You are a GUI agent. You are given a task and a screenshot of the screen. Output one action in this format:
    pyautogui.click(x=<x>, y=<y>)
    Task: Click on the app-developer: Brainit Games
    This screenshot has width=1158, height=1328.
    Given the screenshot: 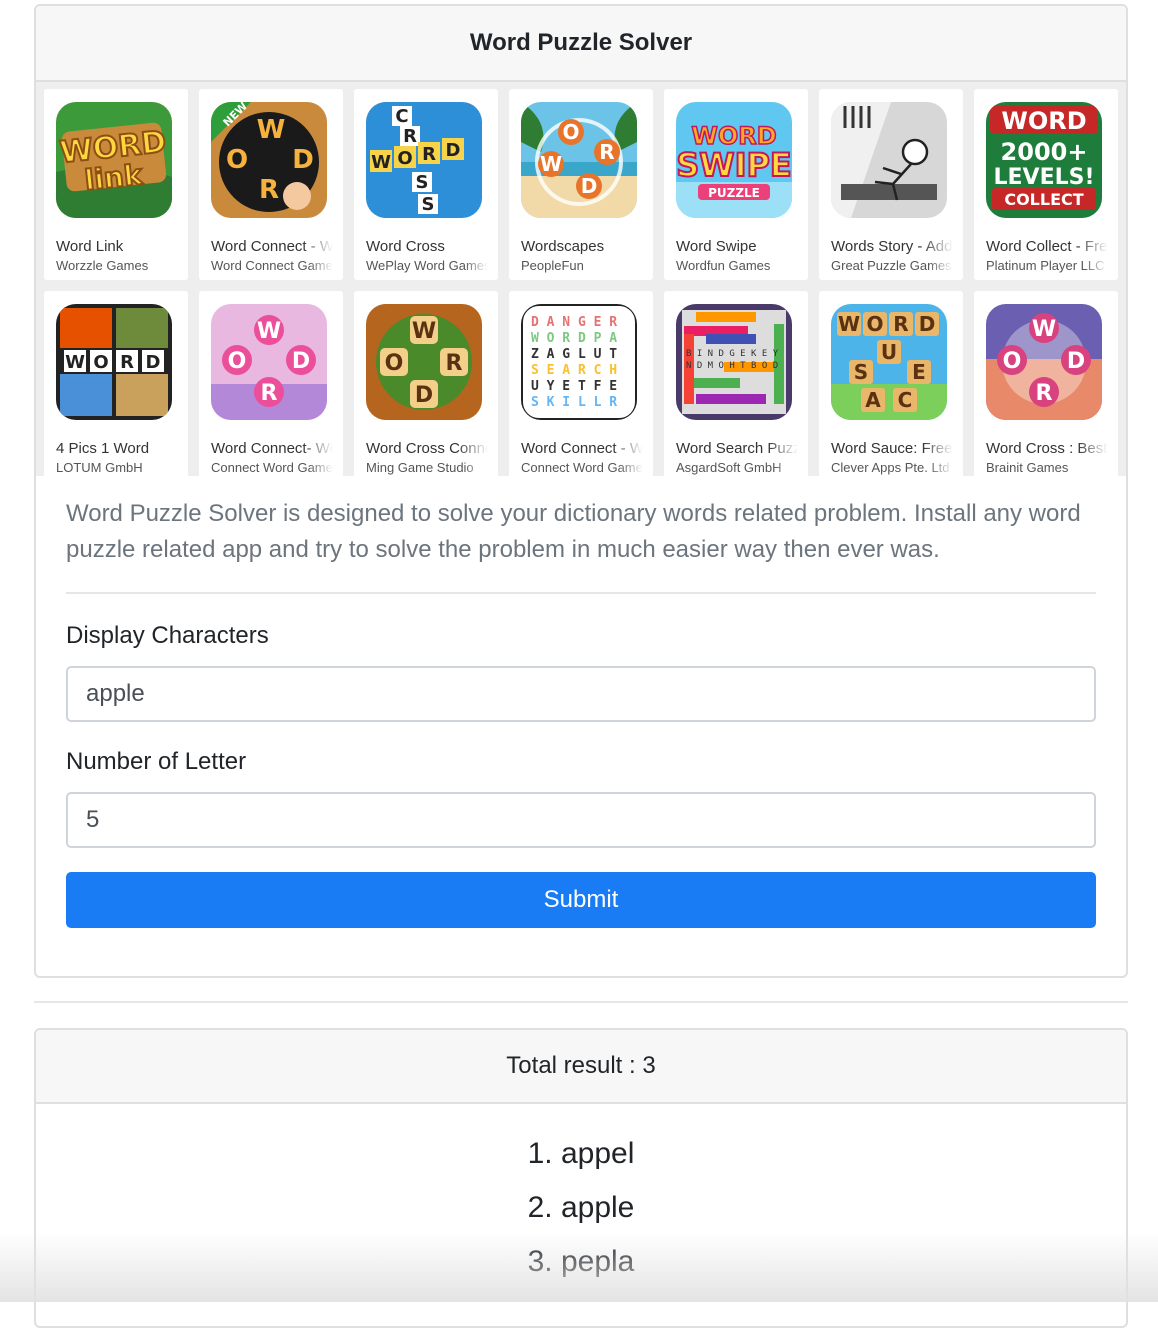 What is the action you would take?
    pyautogui.click(x=1027, y=467)
    